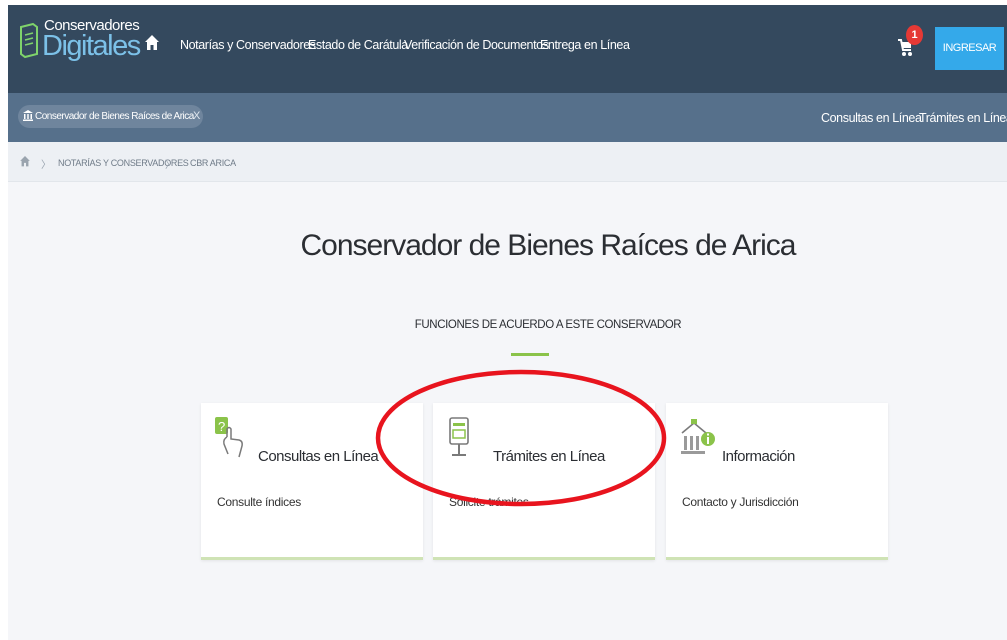  What do you see at coordinates (914, 35) in the screenshot?
I see `cart-count-badge: 1` at bounding box center [914, 35].